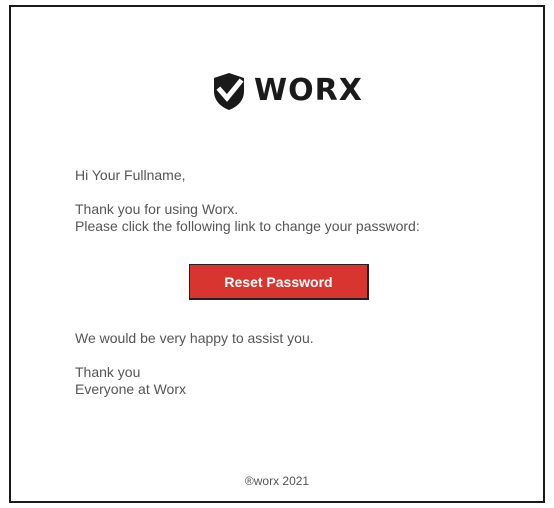 Image resolution: width=554 pixels, height=508 pixels. I want to click on copyright-footer: ®worx 2021, so click(277, 481).